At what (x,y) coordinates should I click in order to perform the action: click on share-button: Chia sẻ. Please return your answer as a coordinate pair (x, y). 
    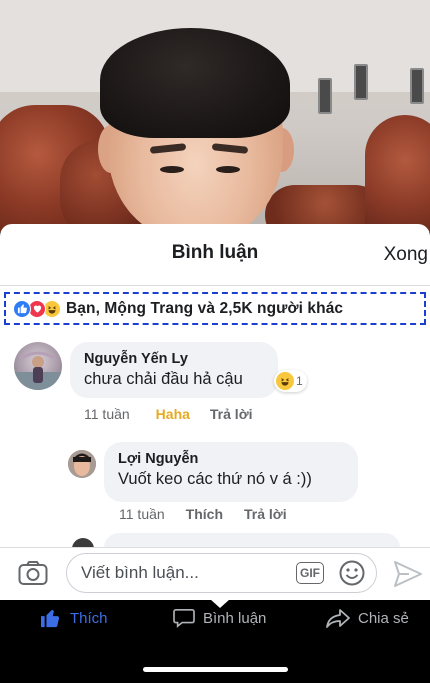
    Looking at the image, I should click on (367, 618).